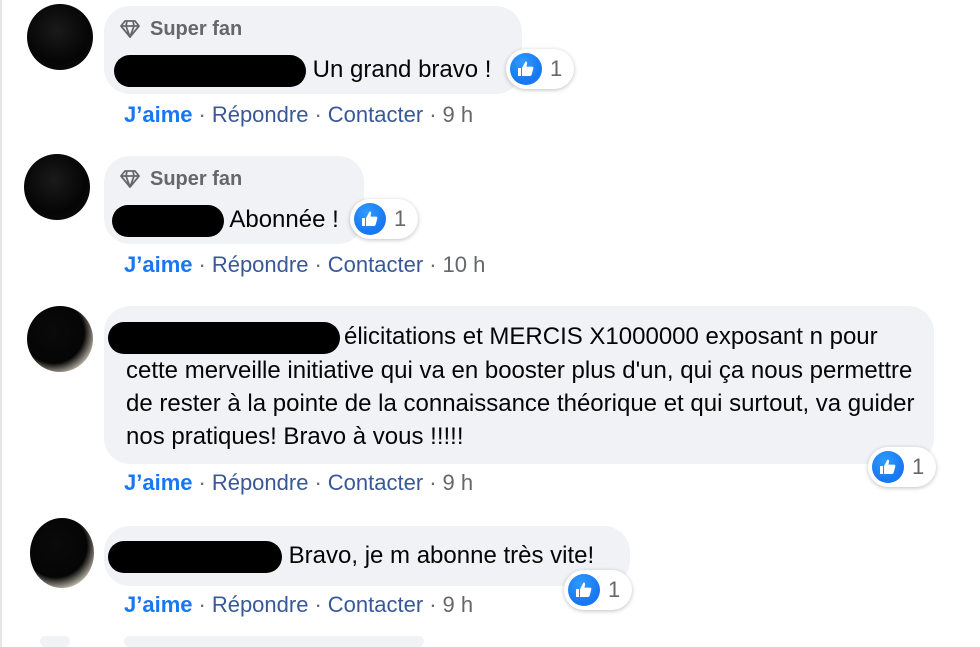  I want to click on comment-text-line: Un grand bravo !, so click(302, 70).